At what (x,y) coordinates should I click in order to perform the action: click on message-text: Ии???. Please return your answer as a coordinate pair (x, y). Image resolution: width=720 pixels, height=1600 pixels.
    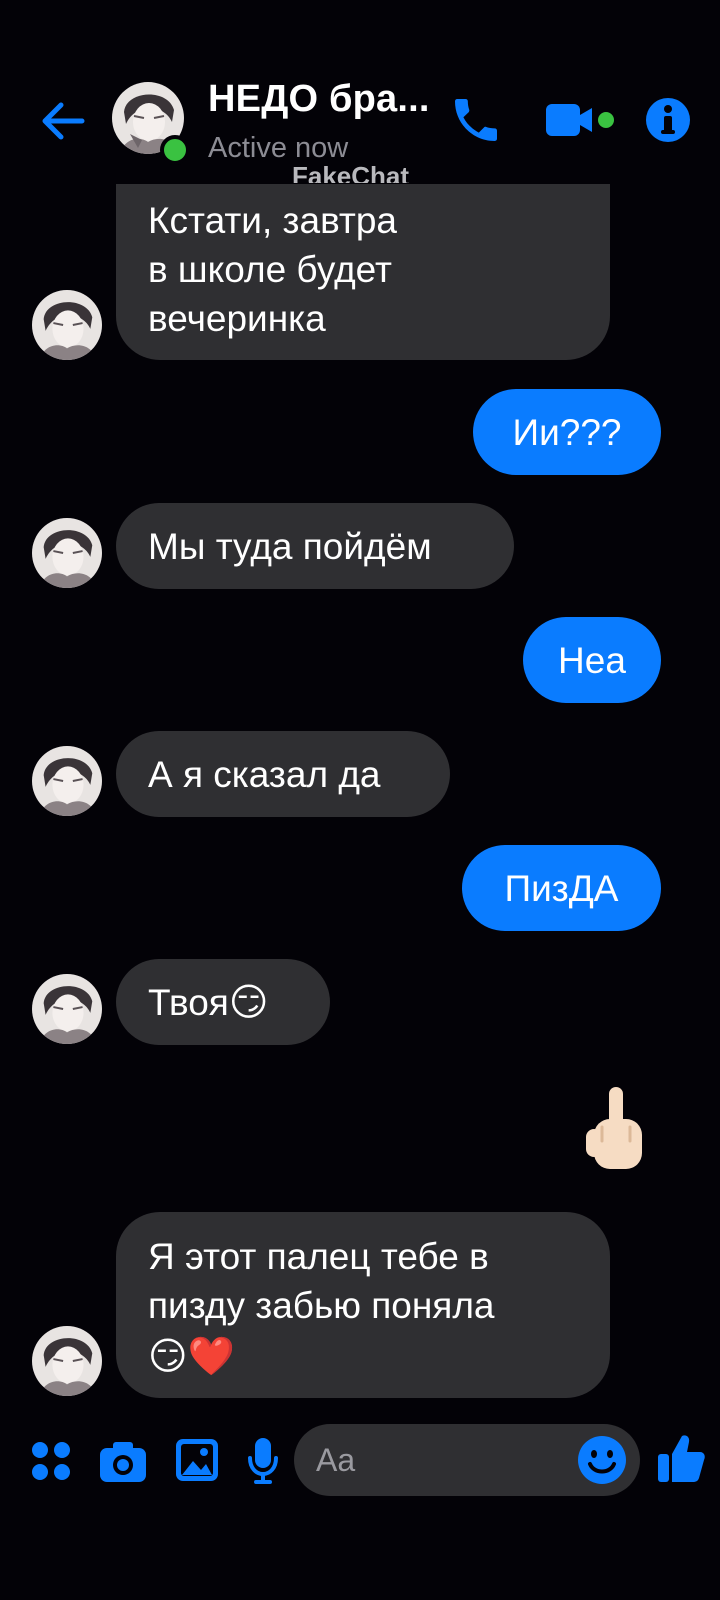
    Looking at the image, I should click on (567, 432).